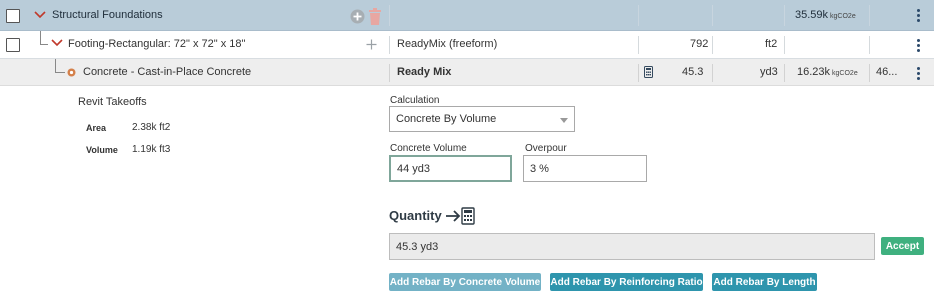 This screenshot has width=934, height=307. Describe the element at coordinates (151, 149) in the screenshot. I see `revit-volume-value: 1.19k ft3` at that location.